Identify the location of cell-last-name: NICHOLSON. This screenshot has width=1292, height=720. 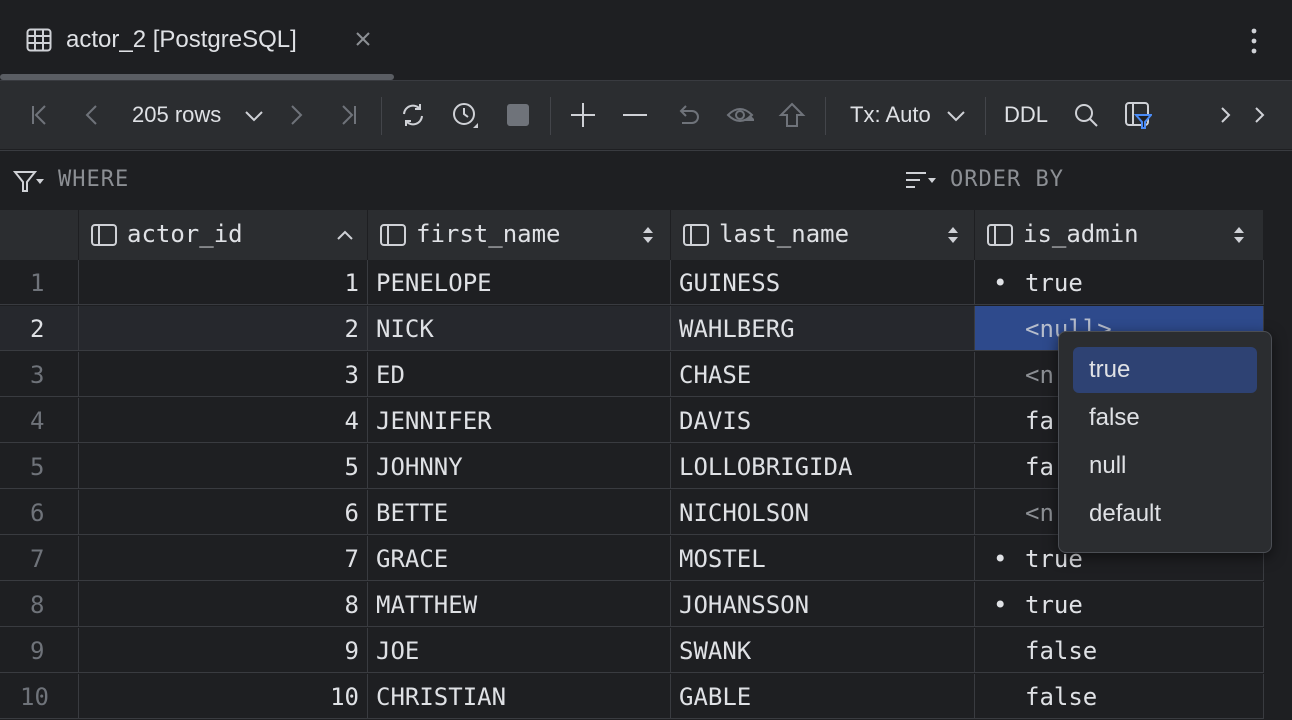
(823, 512).